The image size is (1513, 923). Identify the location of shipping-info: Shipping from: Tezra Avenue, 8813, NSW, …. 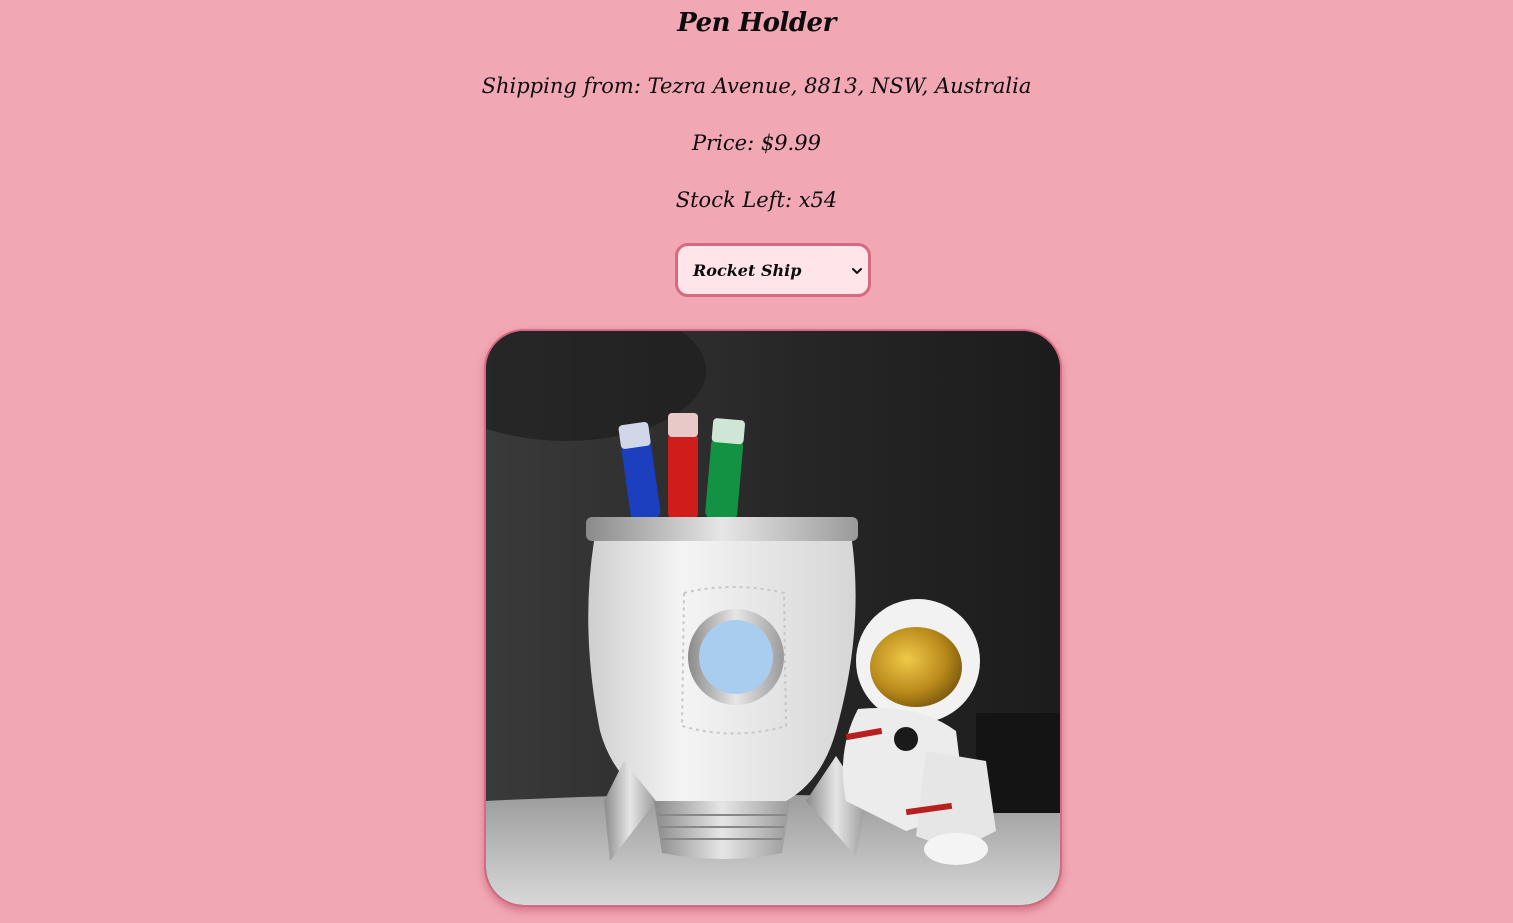
(756, 86).